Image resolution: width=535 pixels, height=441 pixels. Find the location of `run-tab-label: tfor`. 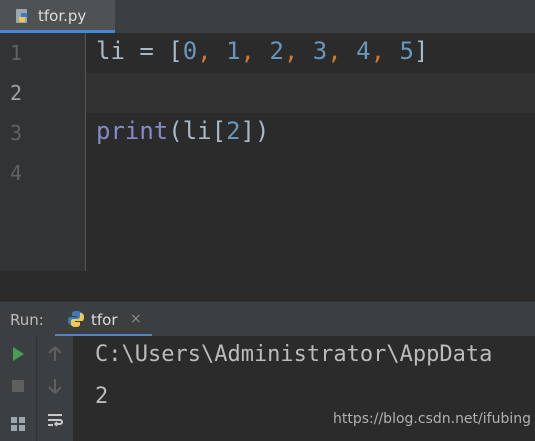

run-tab-label: tfor is located at coordinates (104, 320).